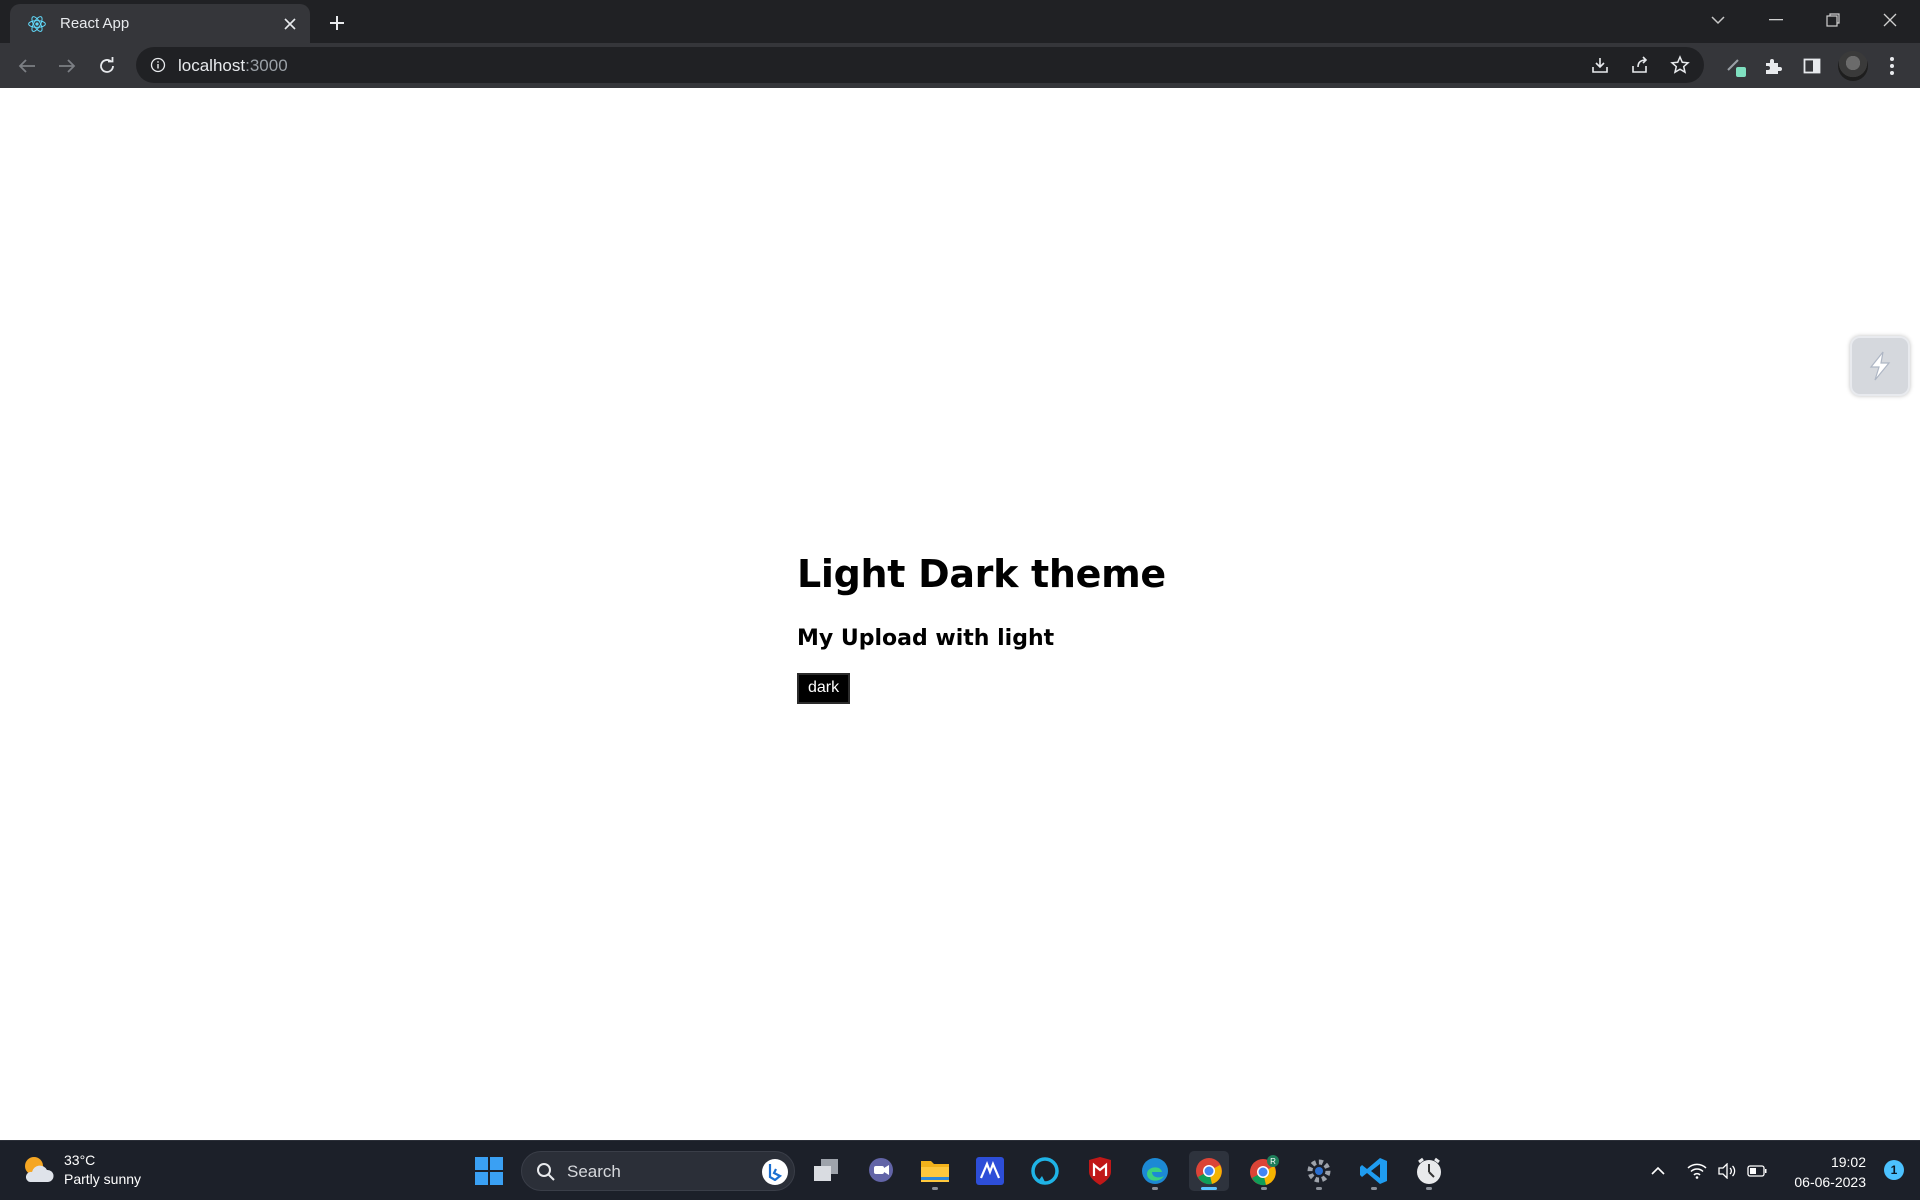 The image size is (1920, 1200). I want to click on settings-gear-icon, so click(1319, 1171).